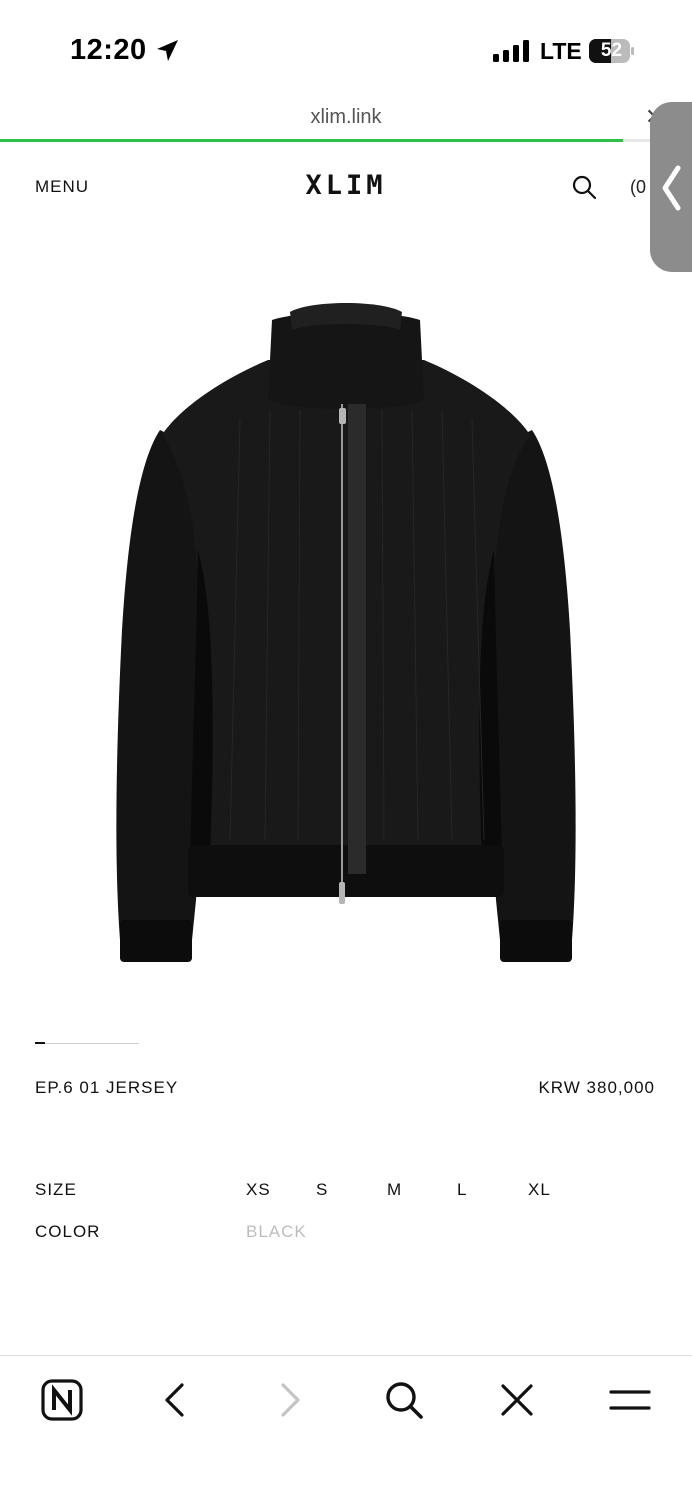  I want to click on size-option-s: S, so click(322, 1190).